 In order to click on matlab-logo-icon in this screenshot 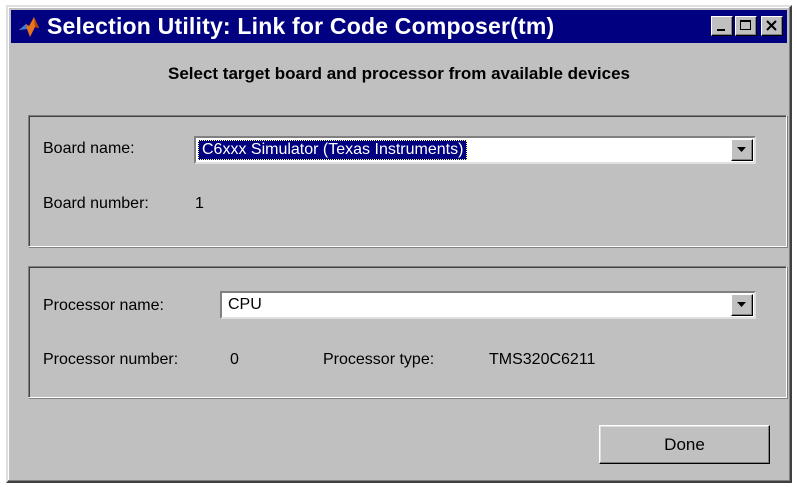, I will do `click(29, 27)`.